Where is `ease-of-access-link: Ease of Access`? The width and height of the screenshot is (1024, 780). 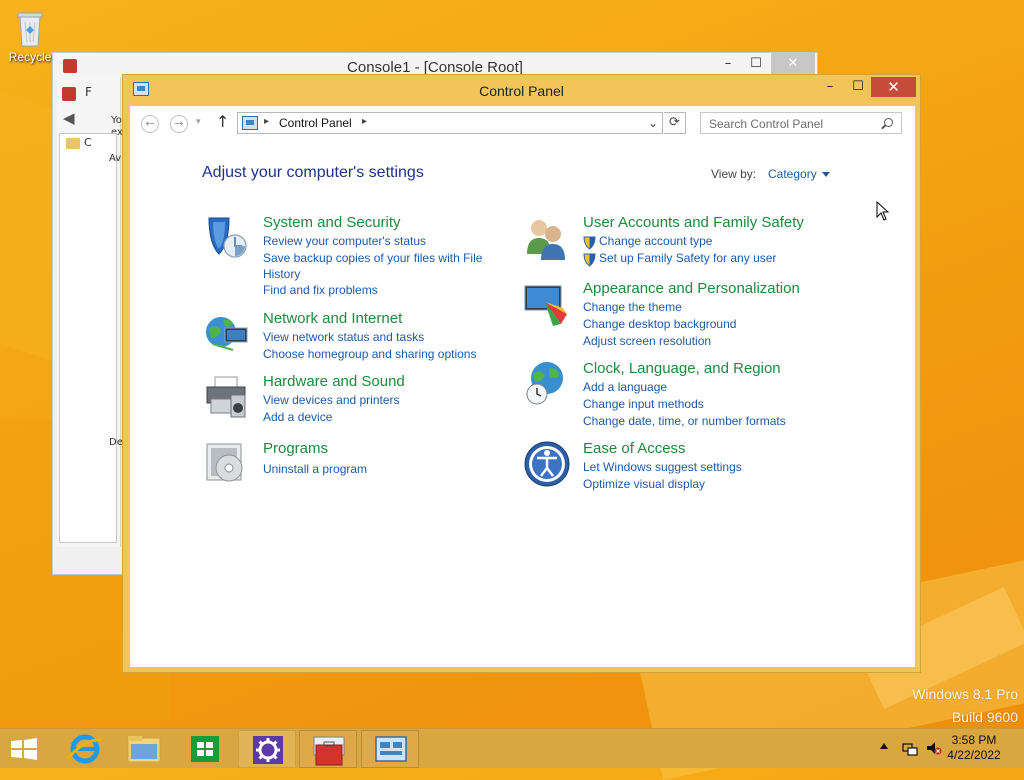 ease-of-access-link: Ease of Access is located at coordinates (634, 448).